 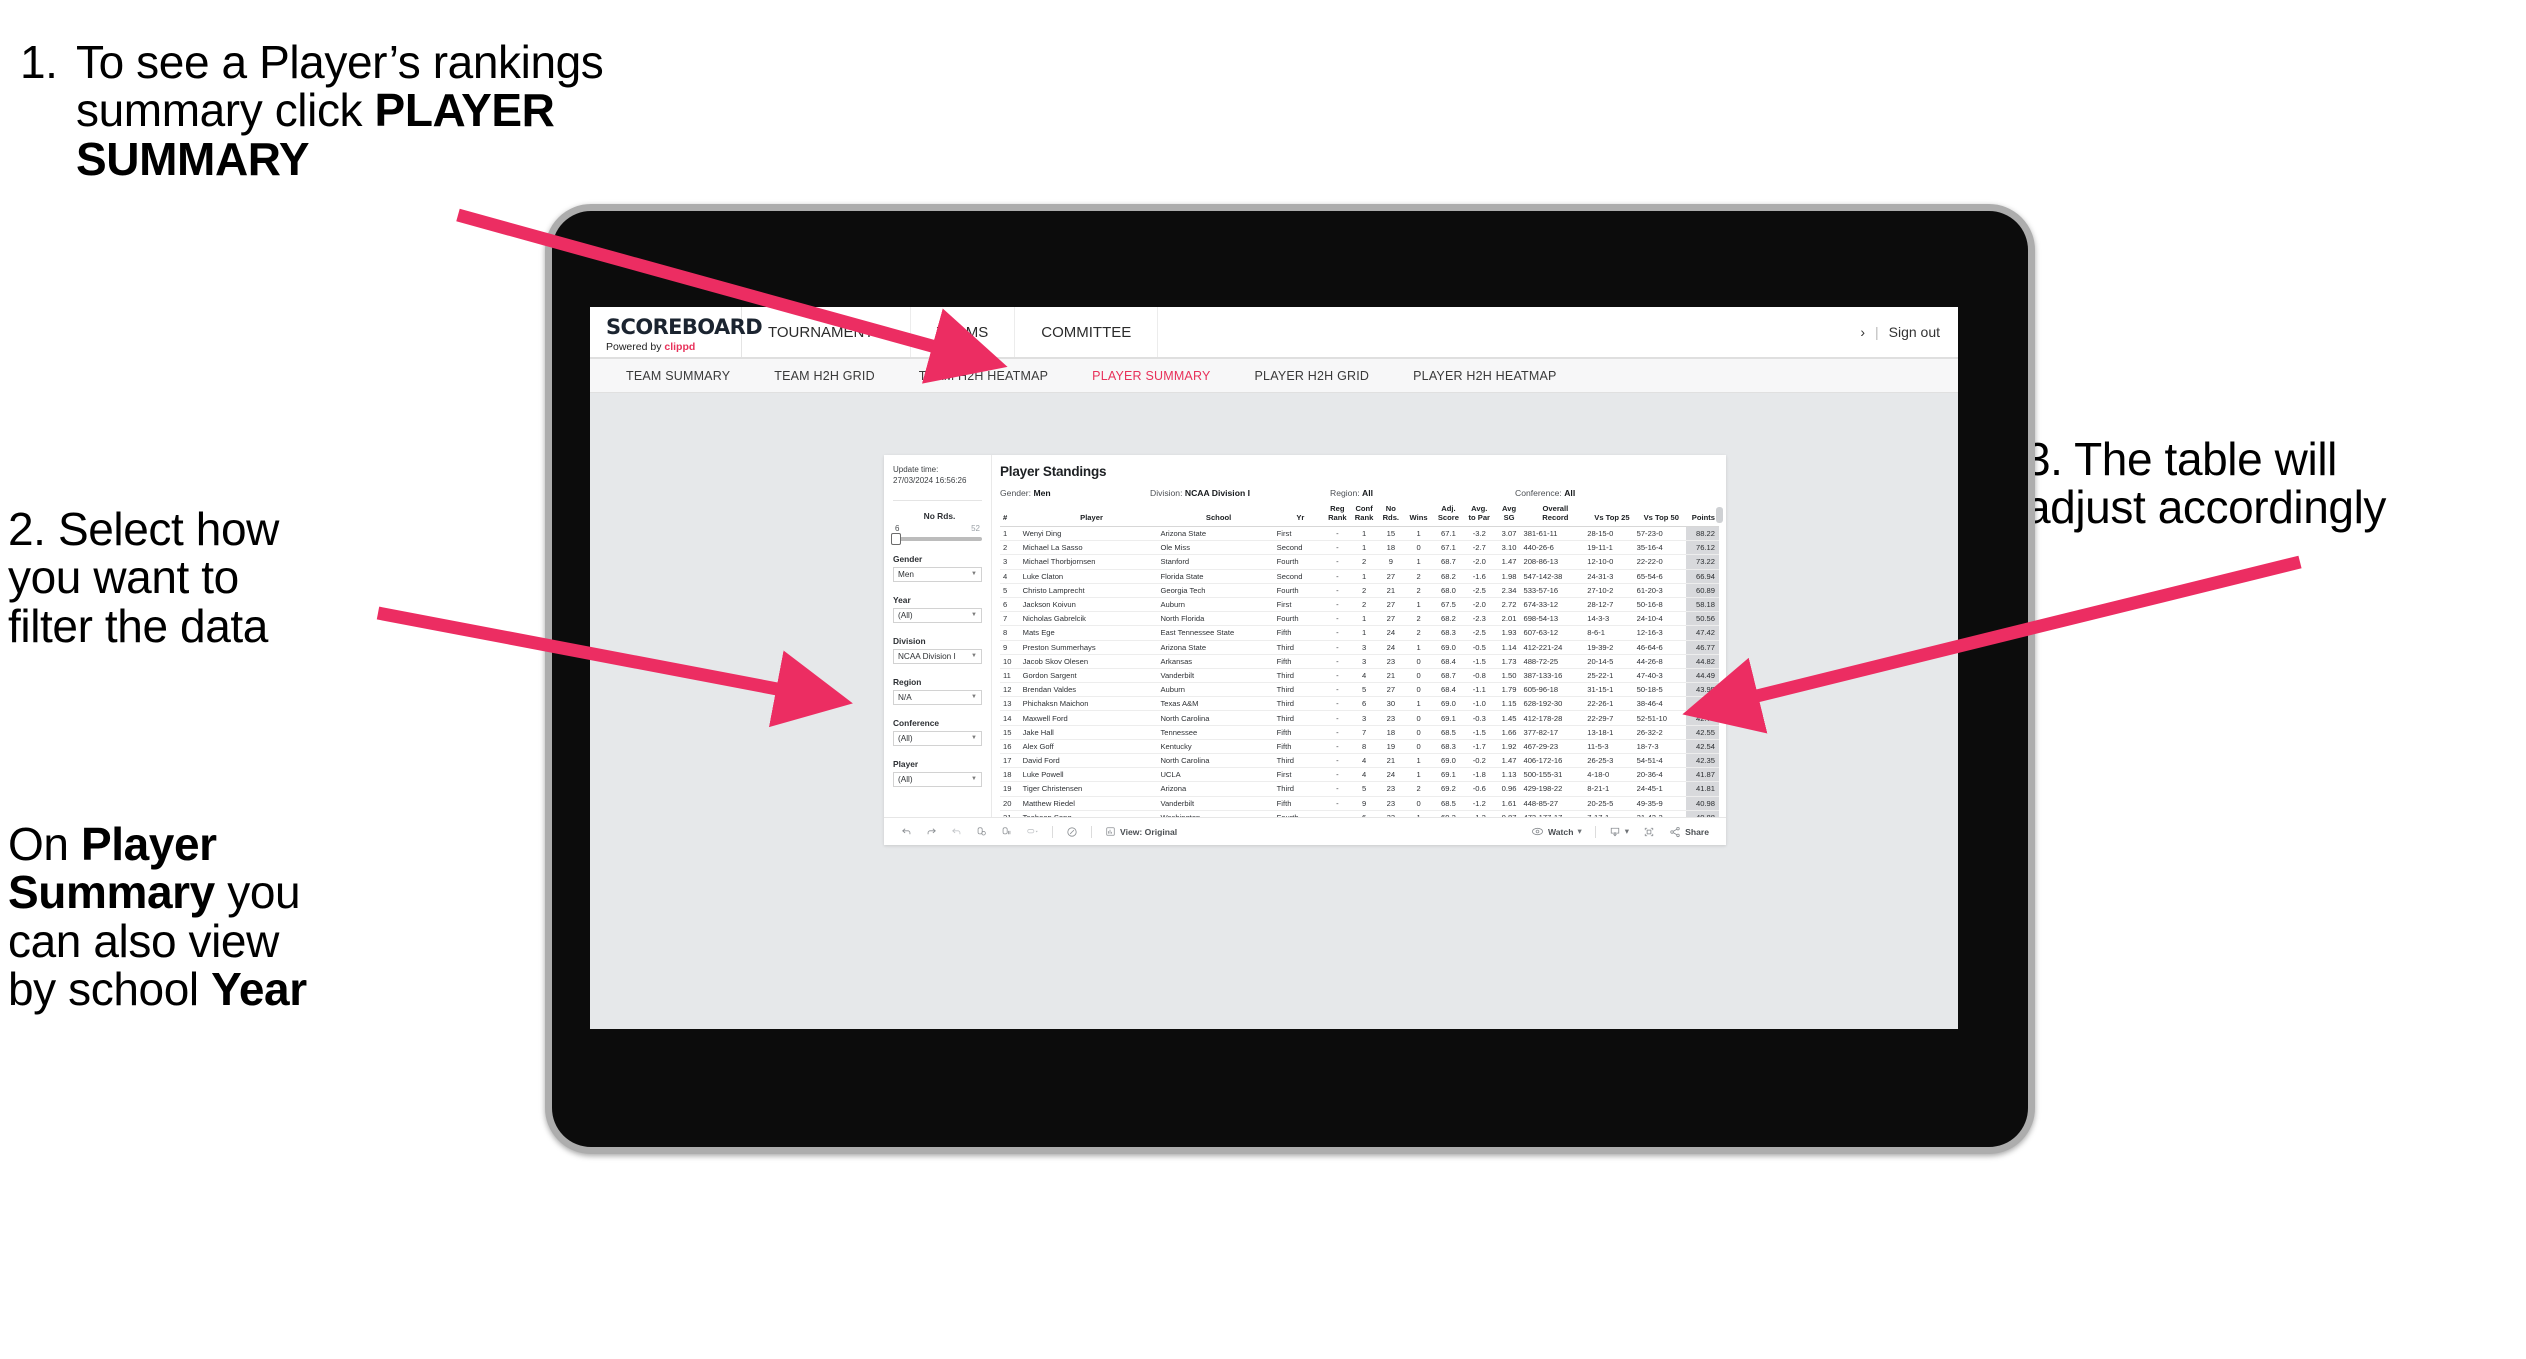 I want to click on player-dropdown: (All) ▼, so click(x=937, y=779).